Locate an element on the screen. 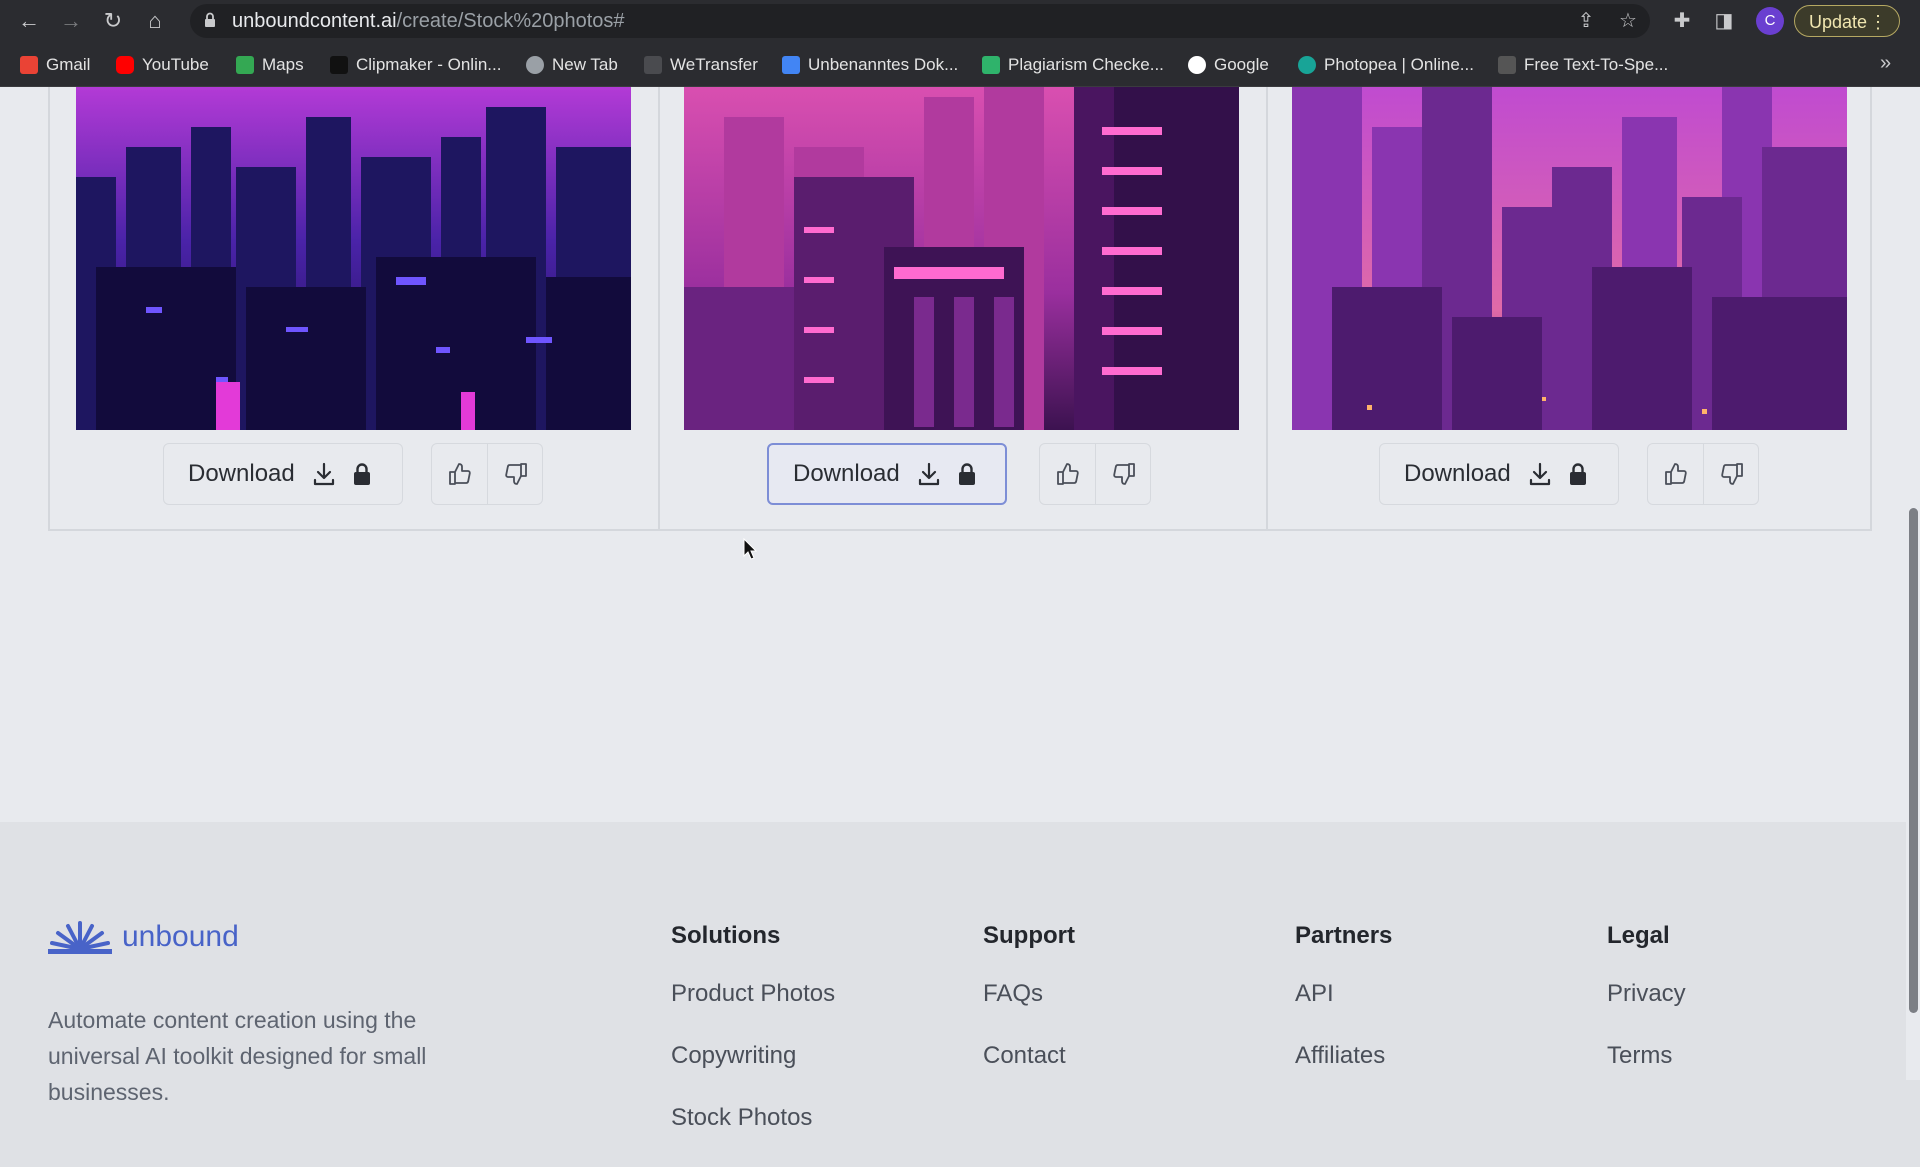  youtube-icon is located at coordinates (125, 65).